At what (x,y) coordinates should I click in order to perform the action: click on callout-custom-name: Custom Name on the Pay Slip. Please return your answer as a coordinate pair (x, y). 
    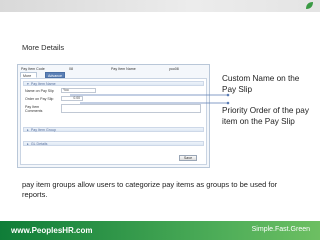
    Looking at the image, I should click on (261, 84).